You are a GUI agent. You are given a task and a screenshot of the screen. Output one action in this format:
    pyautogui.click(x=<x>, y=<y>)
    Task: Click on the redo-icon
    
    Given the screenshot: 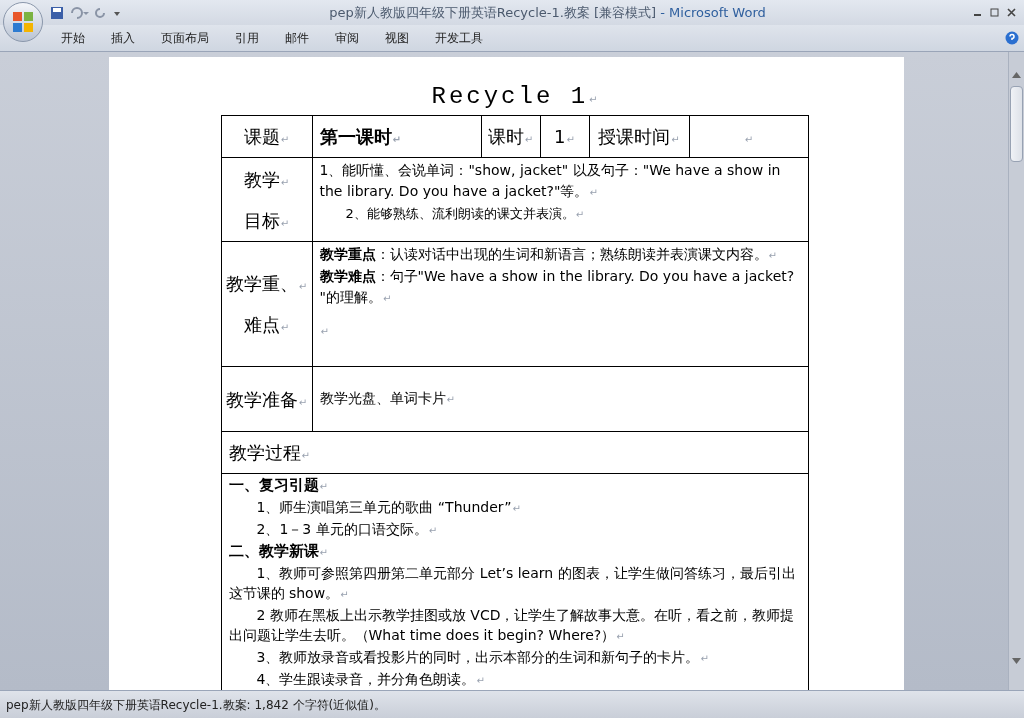 What is the action you would take?
    pyautogui.click(x=101, y=12)
    